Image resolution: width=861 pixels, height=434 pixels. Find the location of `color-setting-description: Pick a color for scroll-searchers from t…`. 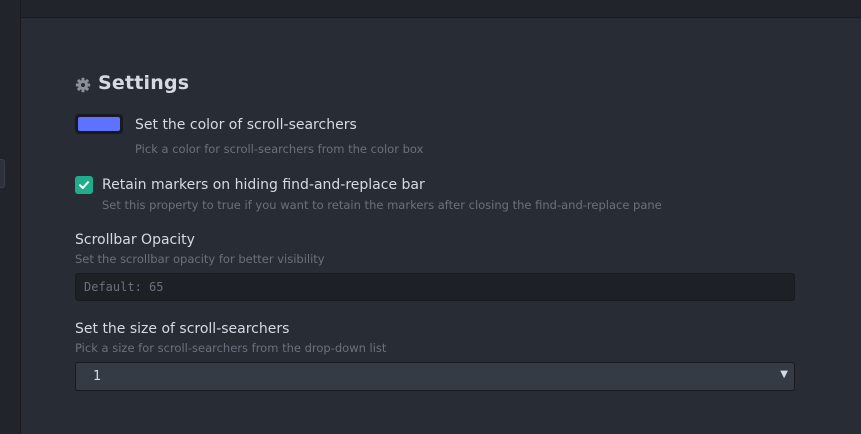

color-setting-description: Pick a color for scroll-searchers from t… is located at coordinates (279, 149).